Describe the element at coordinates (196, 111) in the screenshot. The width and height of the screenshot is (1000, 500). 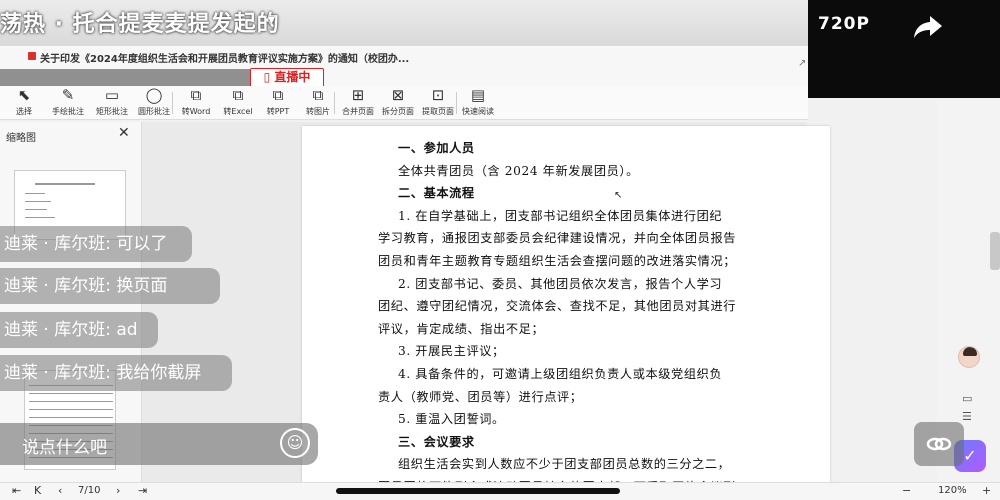
I see `tool-label: 转Word` at that location.